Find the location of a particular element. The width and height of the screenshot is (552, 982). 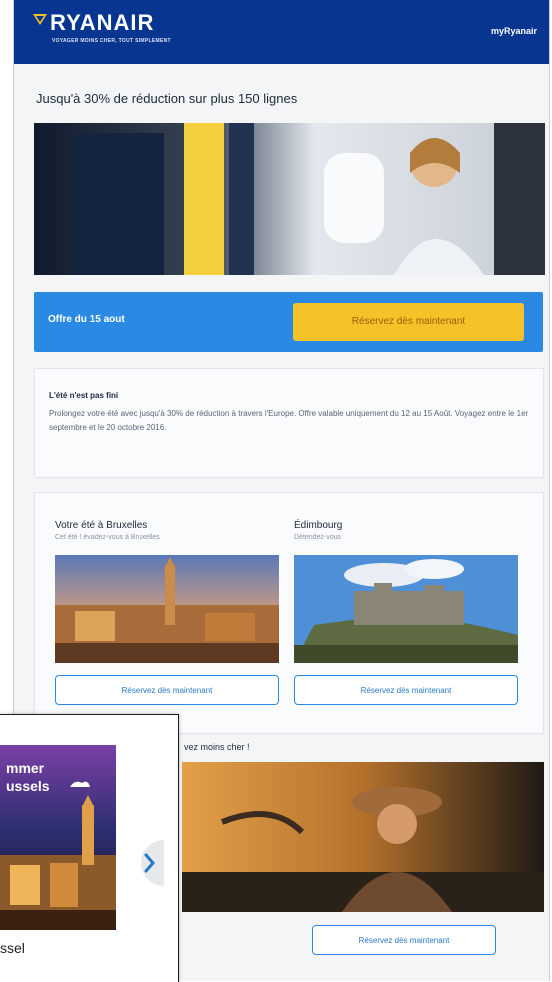

info-title: L'été n'est pas fini is located at coordinates (84, 395).